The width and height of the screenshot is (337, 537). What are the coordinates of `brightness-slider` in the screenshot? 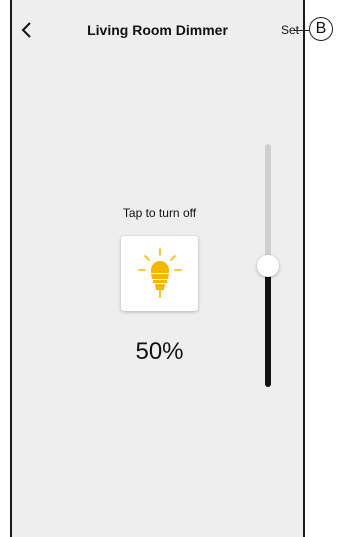 It's located at (268, 265).